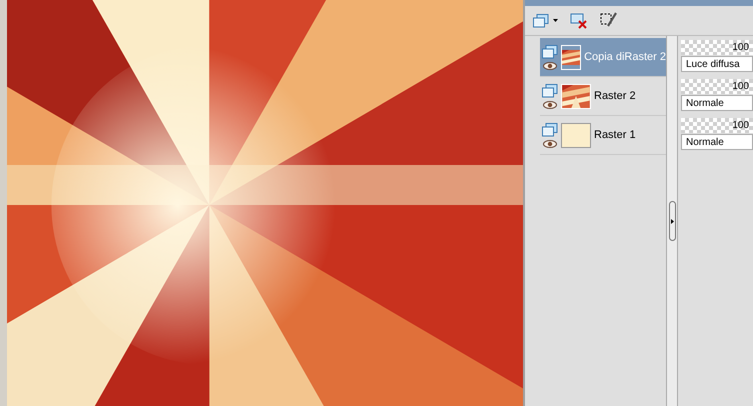  Describe the element at coordinates (717, 64) in the screenshot. I see `blend-mode-dropdown: Luce diffusa` at that location.